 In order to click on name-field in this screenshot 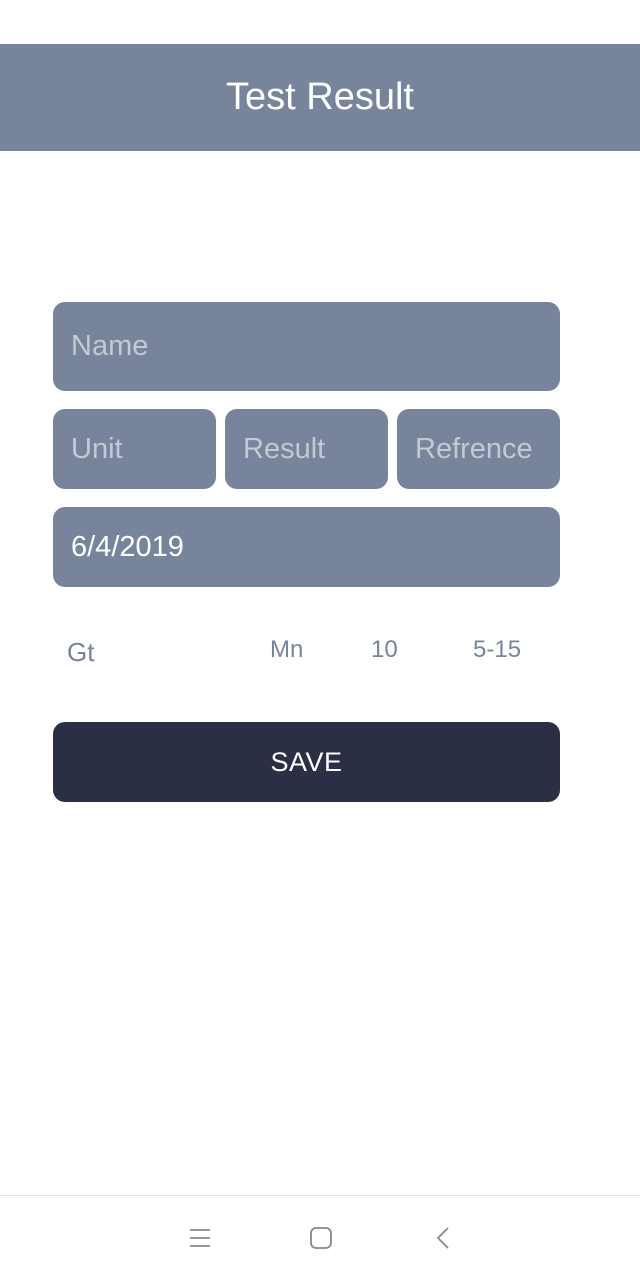, I will do `click(306, 346)`.